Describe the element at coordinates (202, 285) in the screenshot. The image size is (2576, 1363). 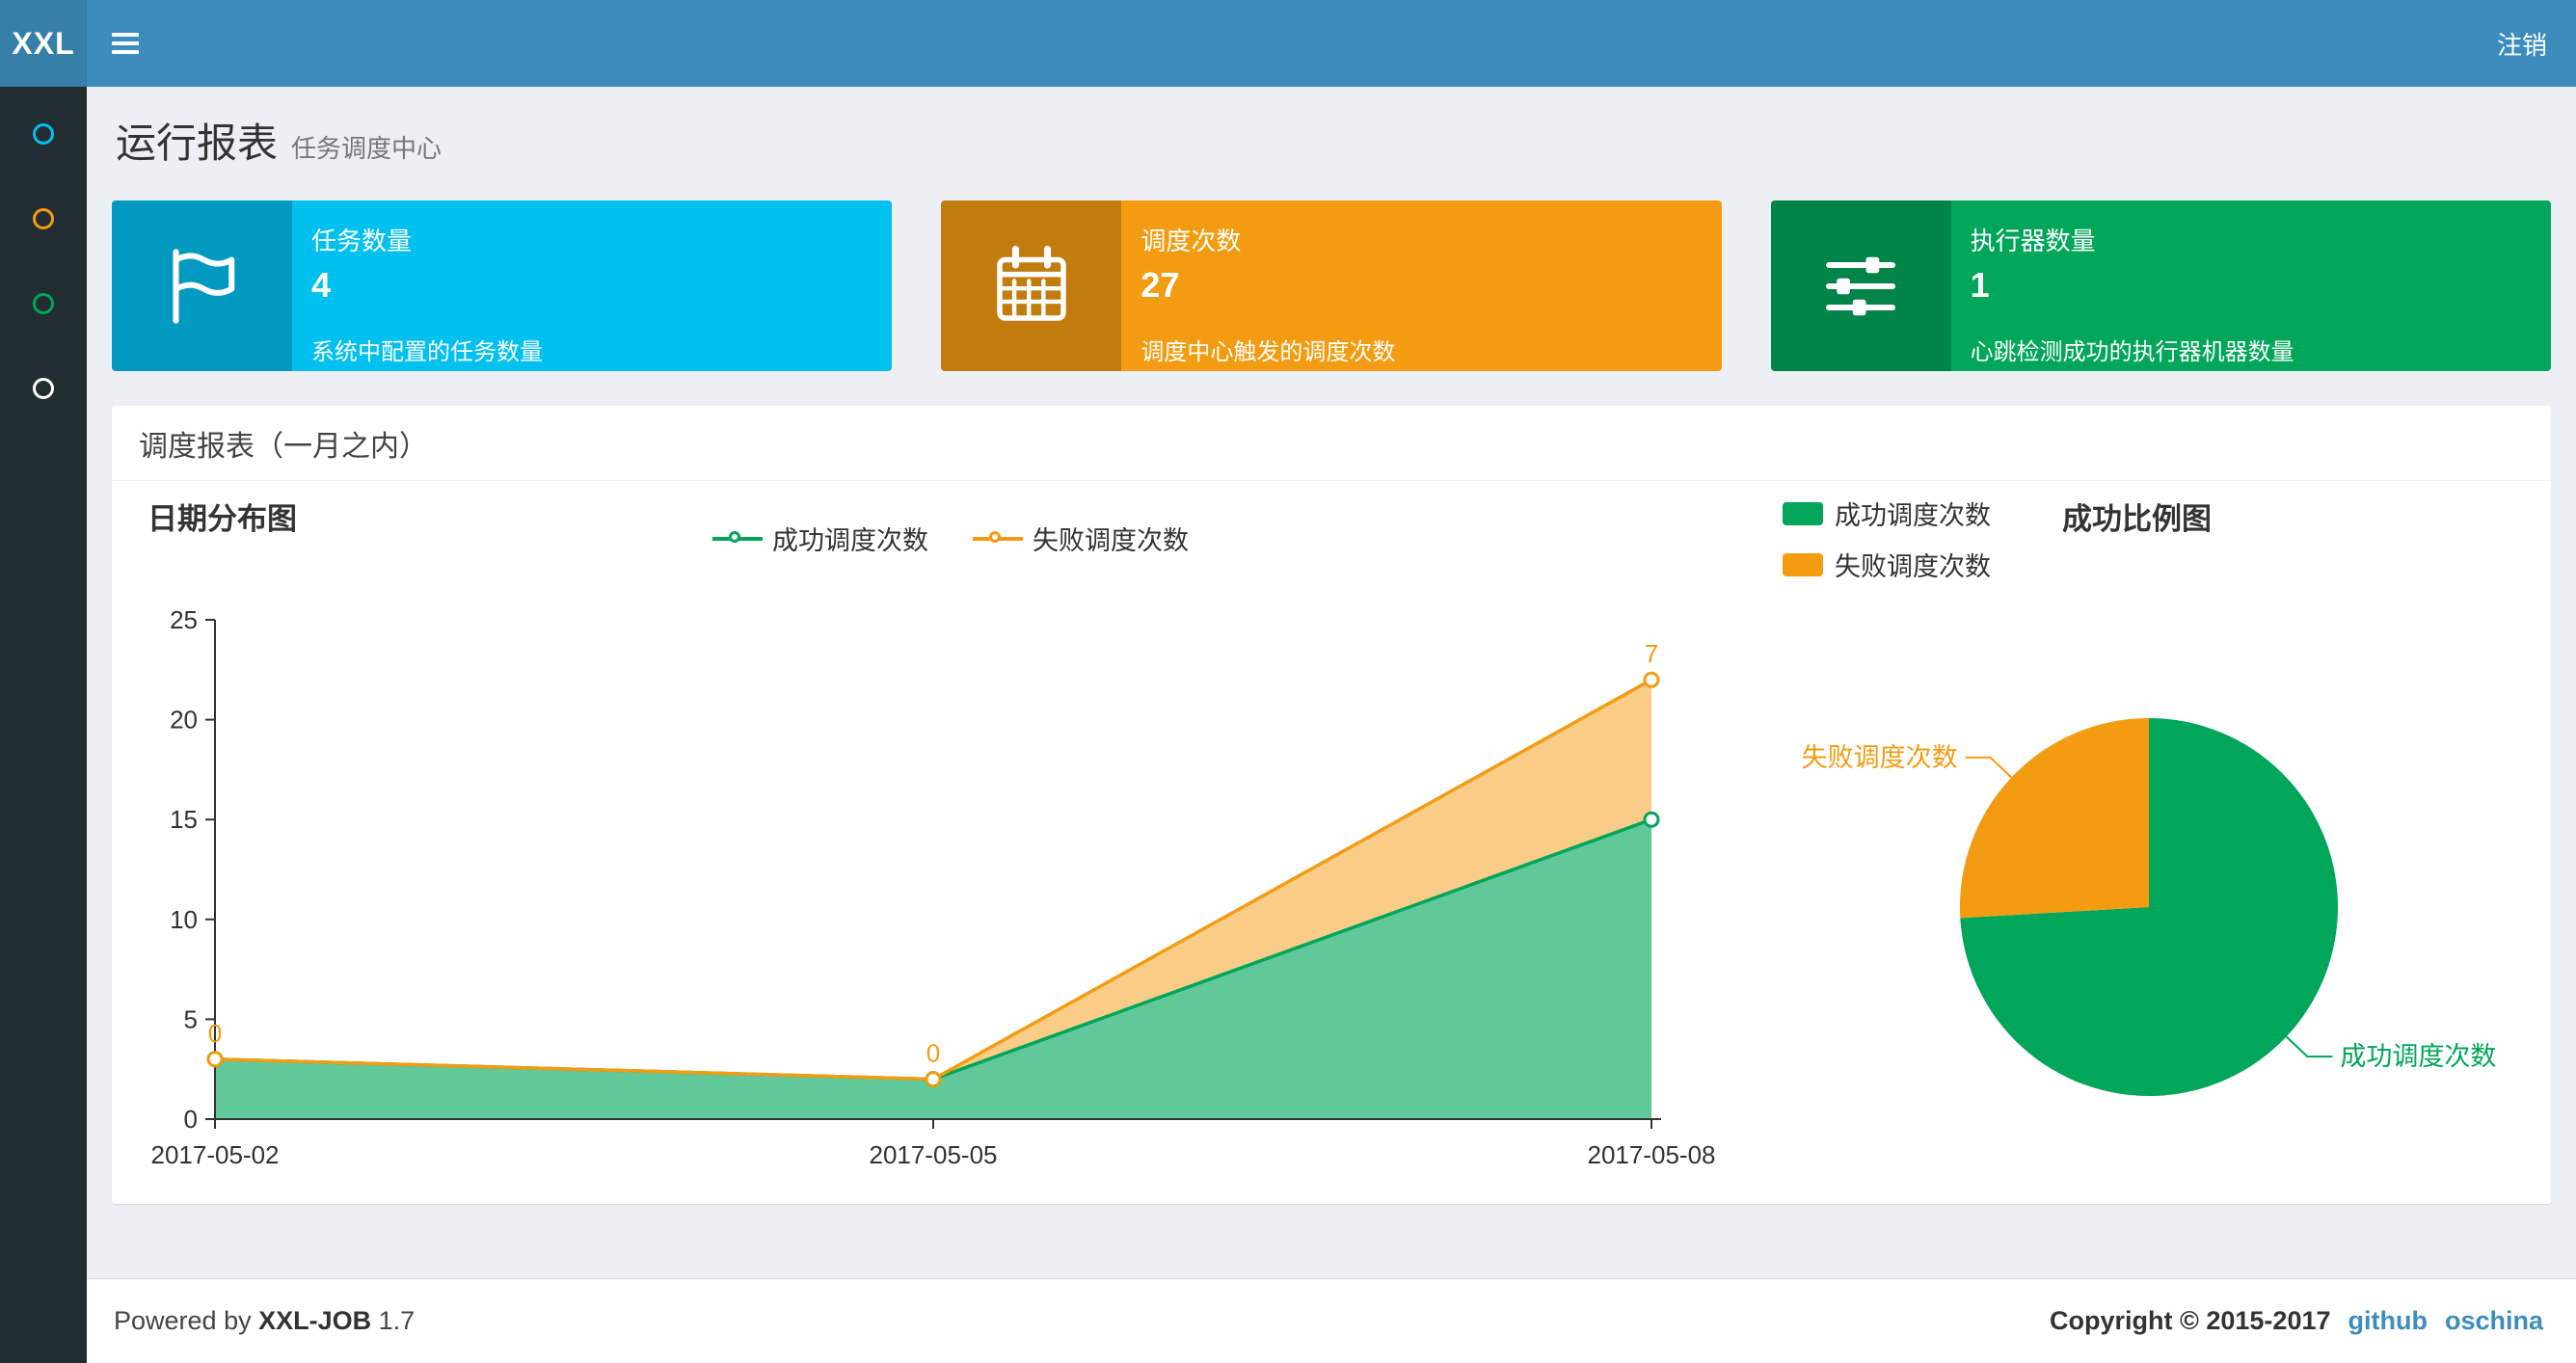
I see `flag-icon` at that location.